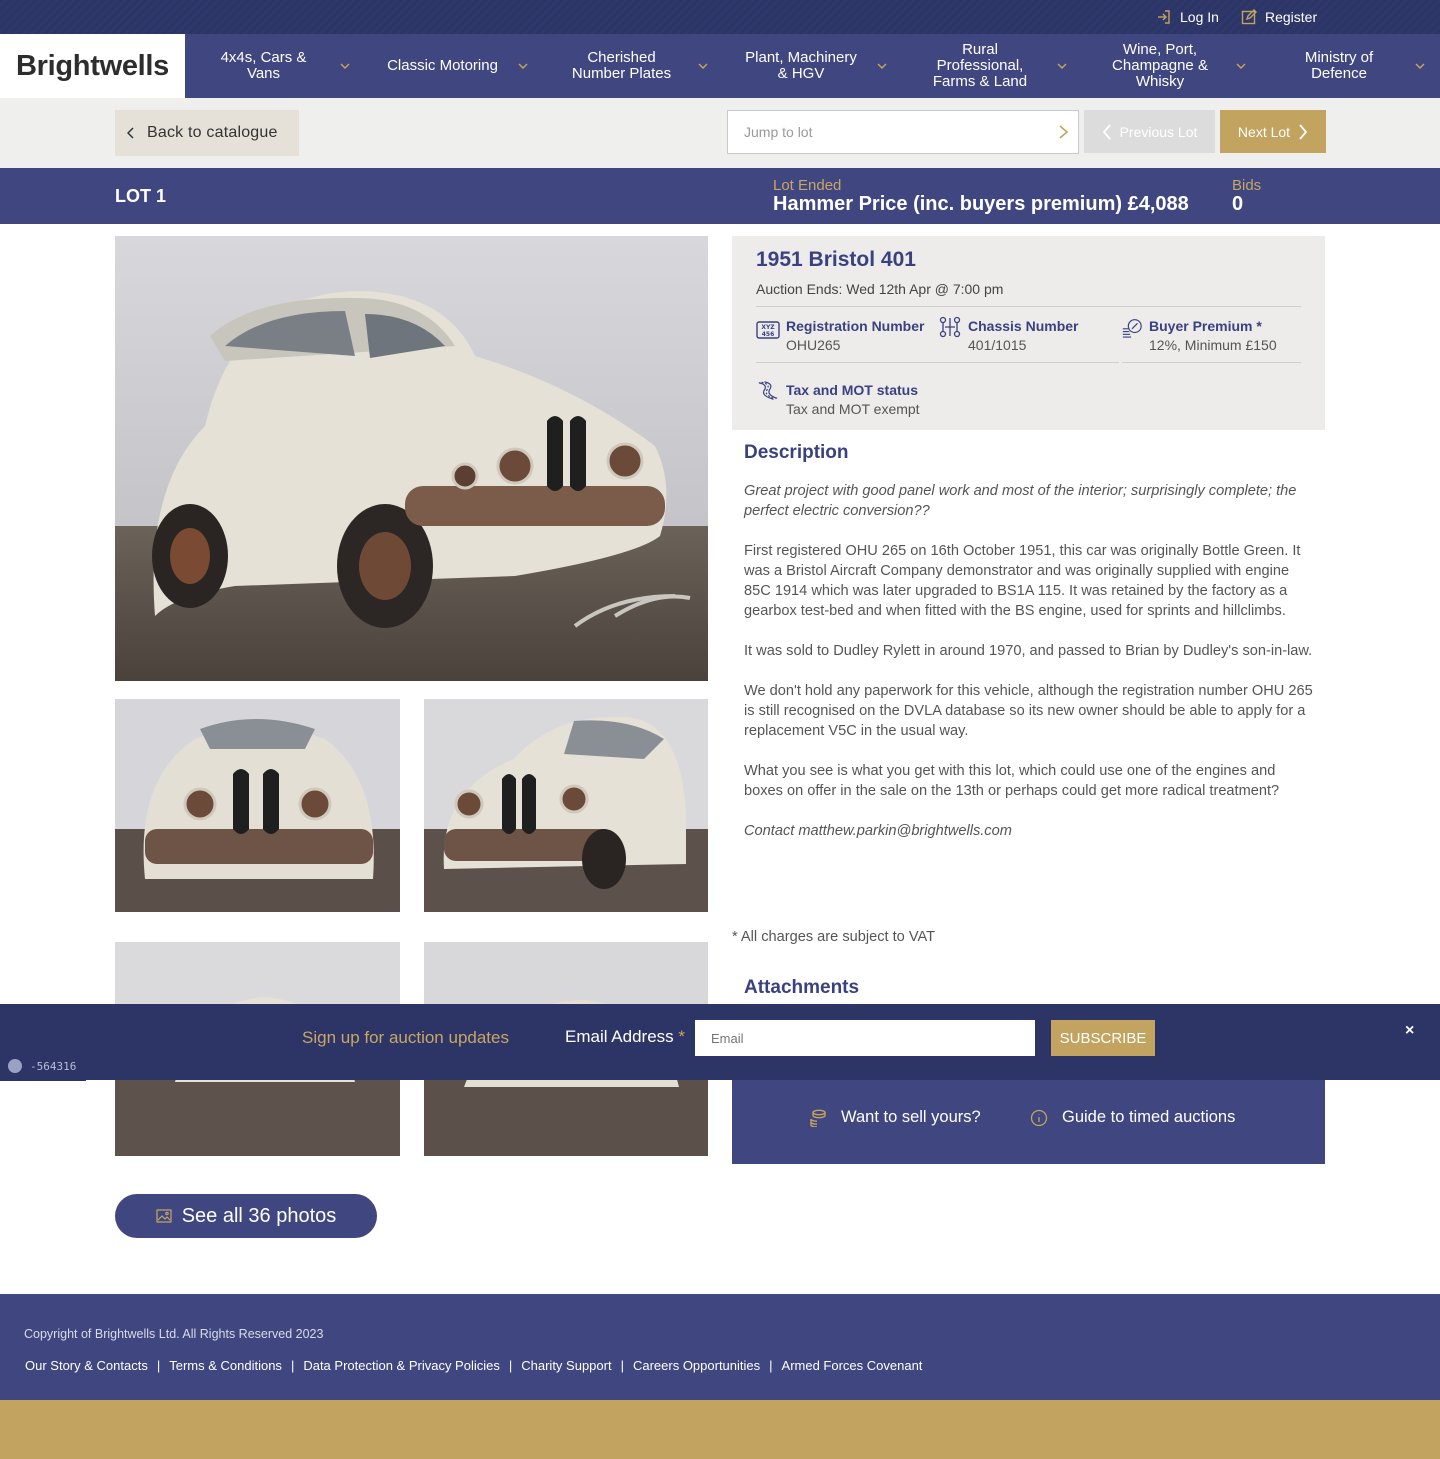  I want to click on nav-item-label: 4x4s, Cars & Vans, so click(263, 65).